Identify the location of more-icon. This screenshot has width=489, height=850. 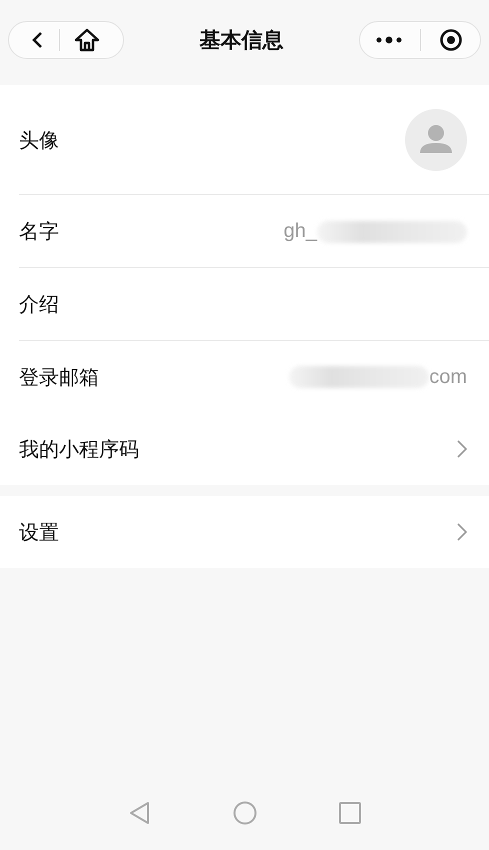
(389, 40).